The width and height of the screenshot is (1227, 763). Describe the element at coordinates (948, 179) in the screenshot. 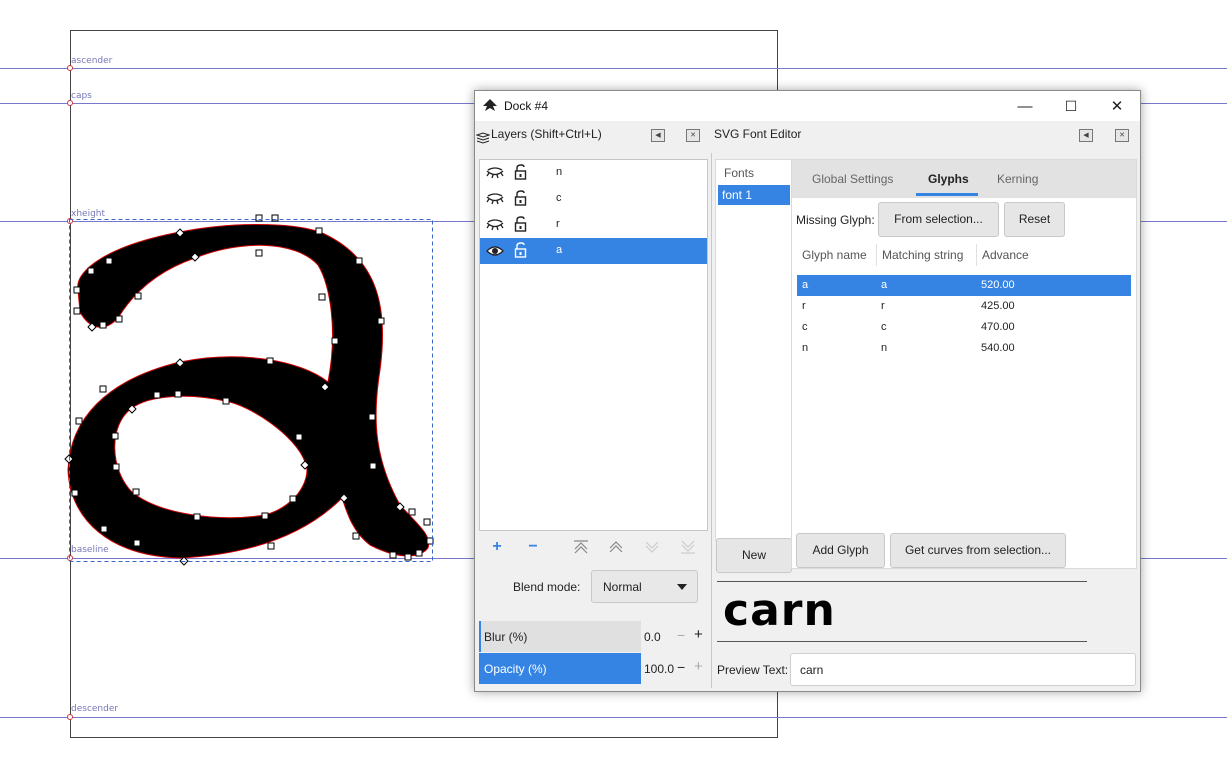

I see `tab-glyphs: Glyphs` at that location.